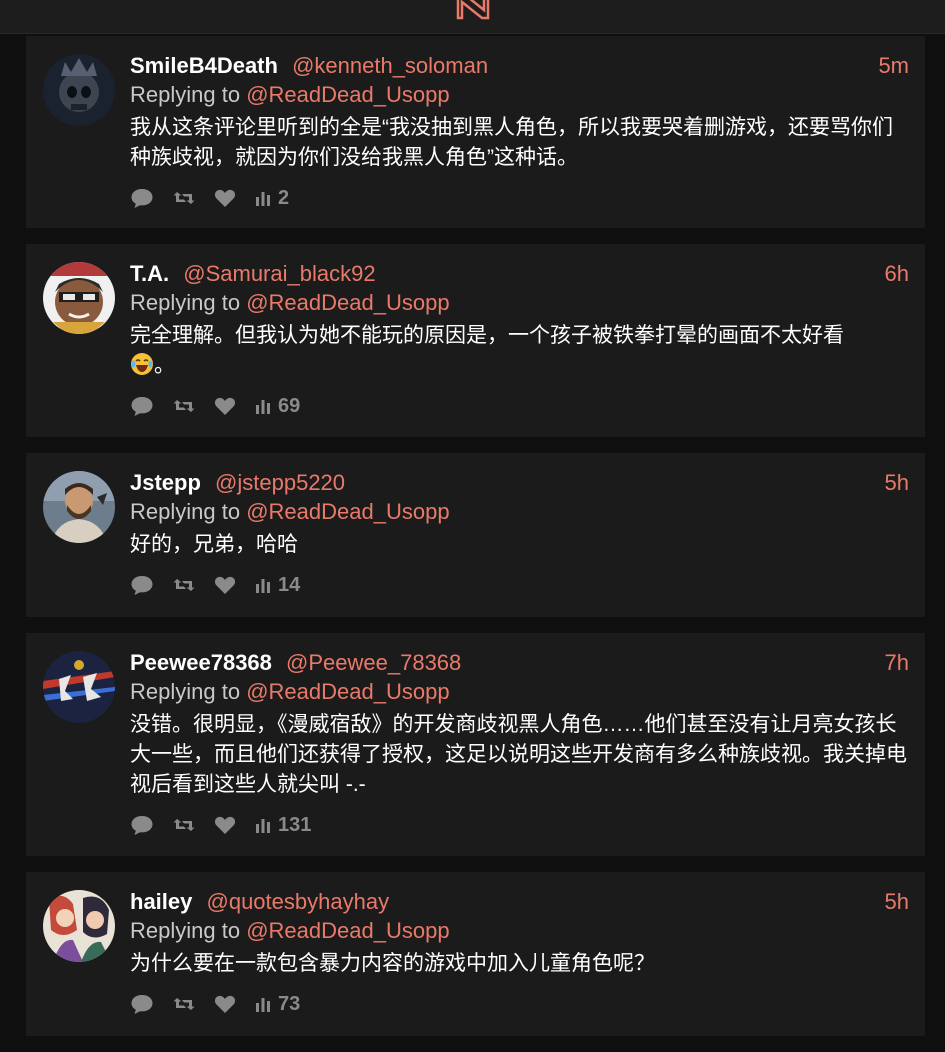  What do you see at coordinates (295, 824) in the screenshot?
I see `views-count: 131` at bounding box center [295, 824].